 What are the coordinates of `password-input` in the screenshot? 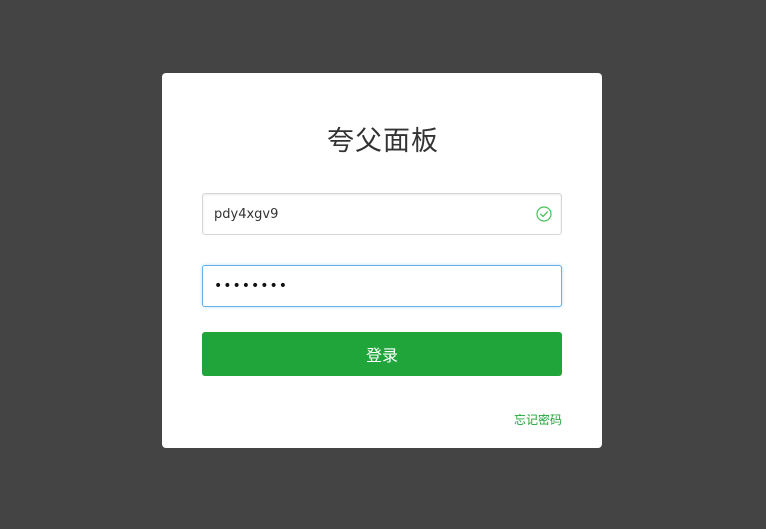 It's located at (382, 286).